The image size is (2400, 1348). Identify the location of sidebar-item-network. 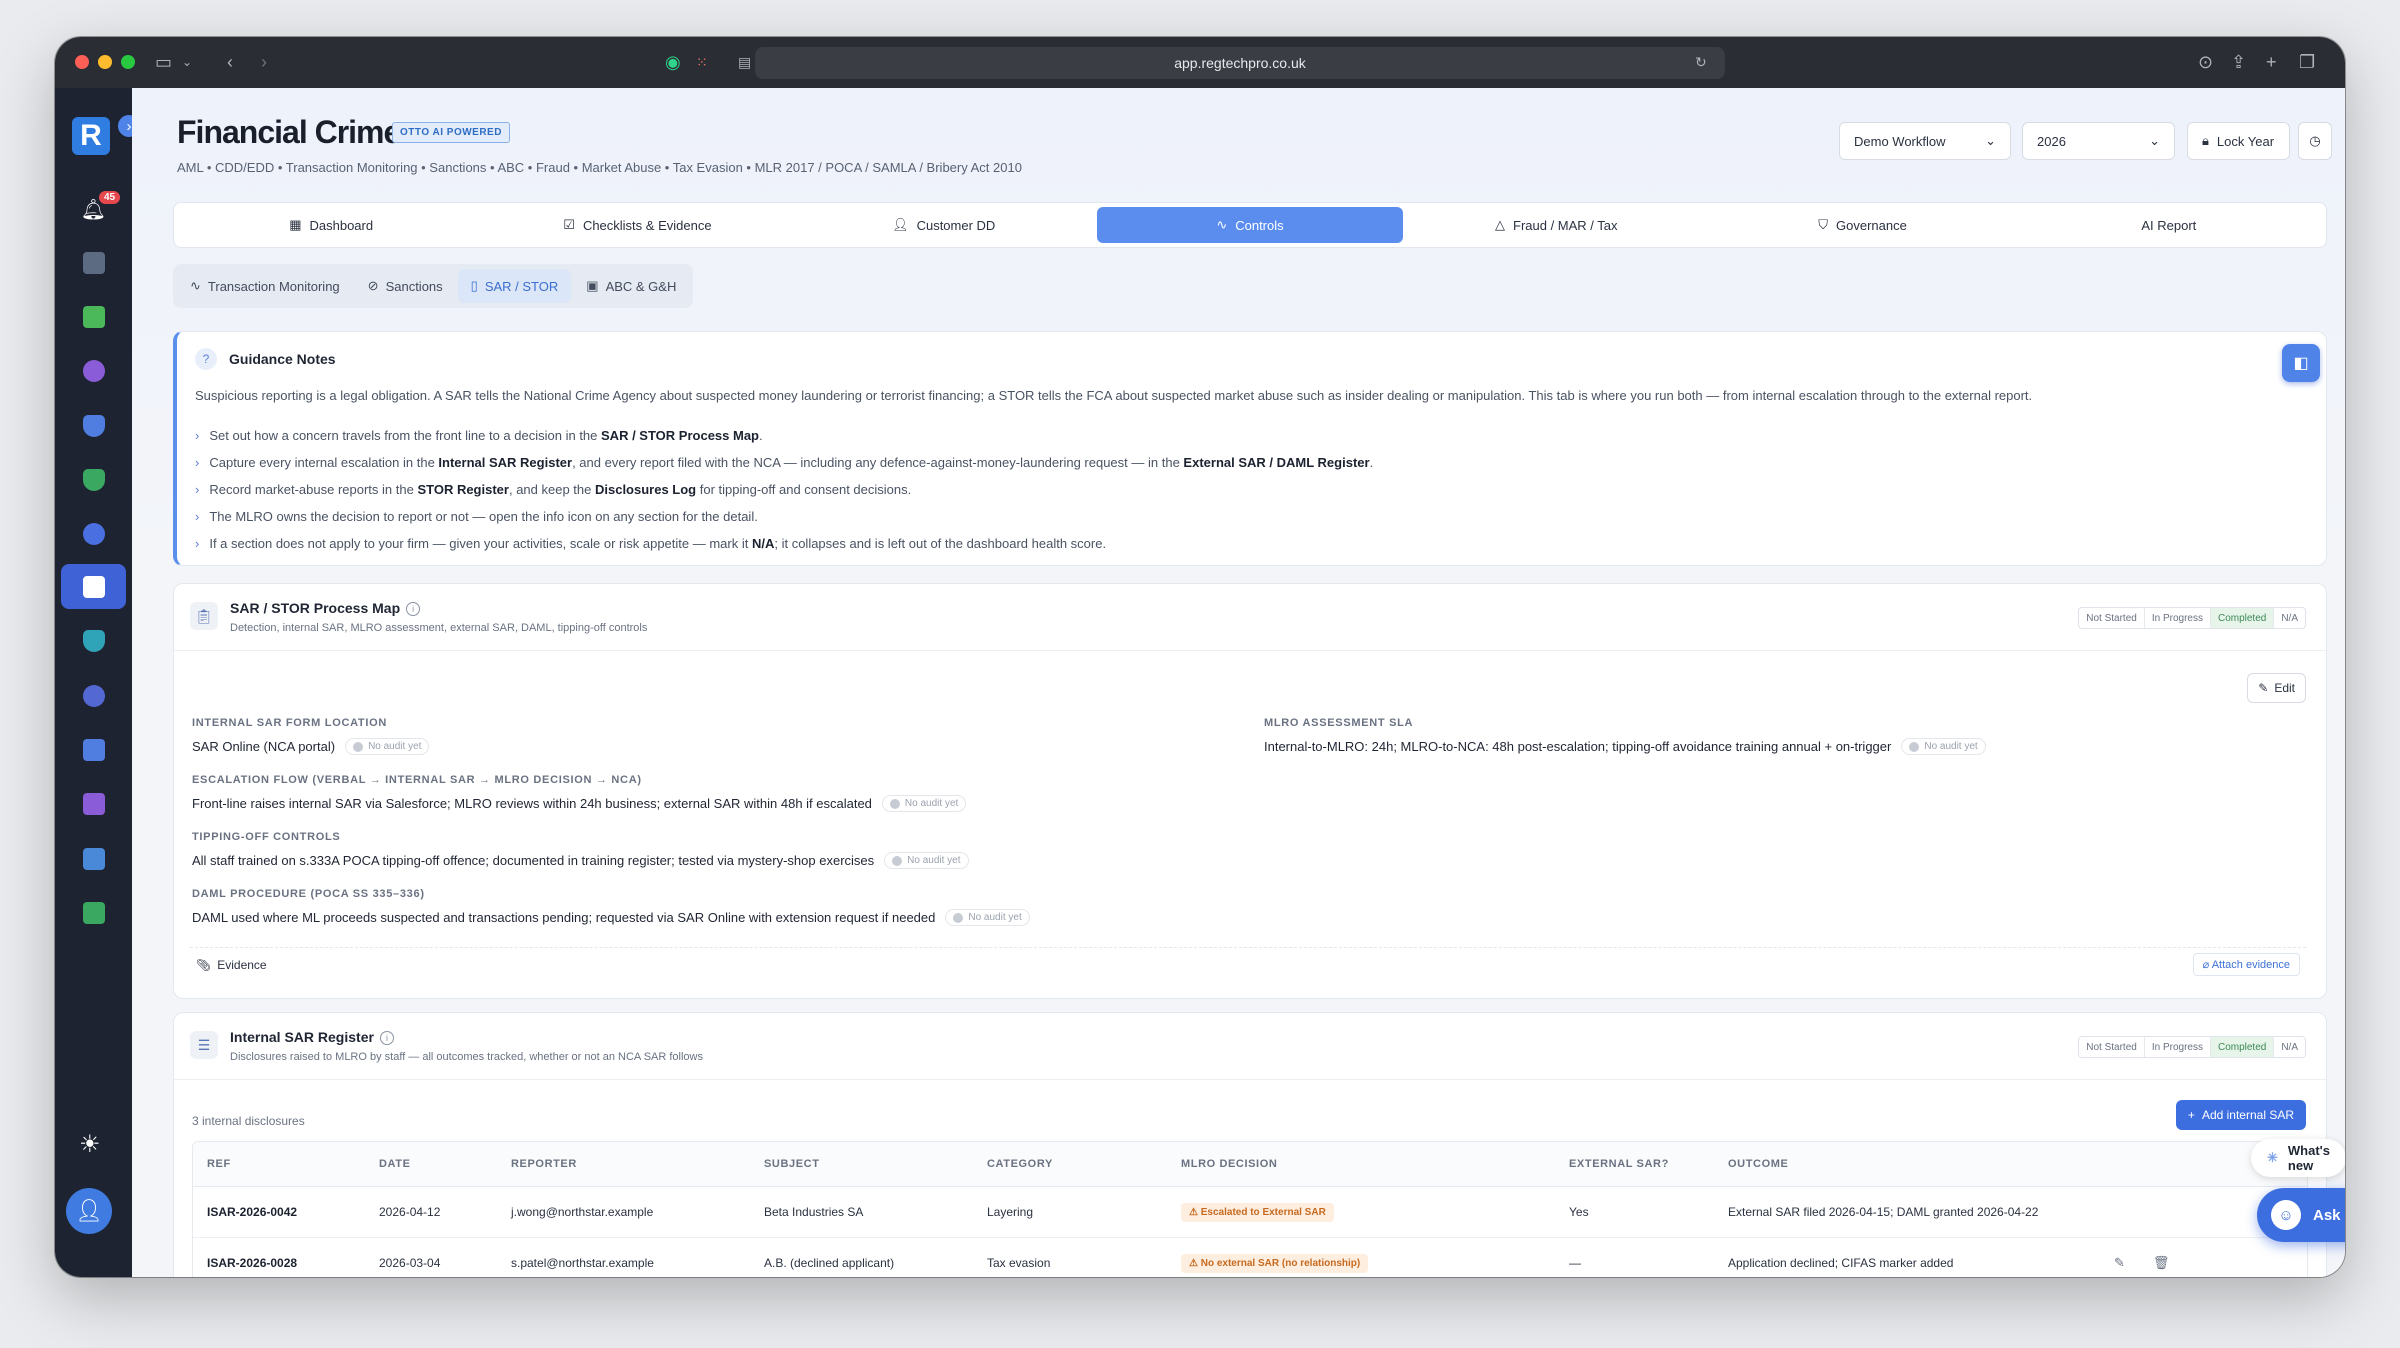
(93, 695).